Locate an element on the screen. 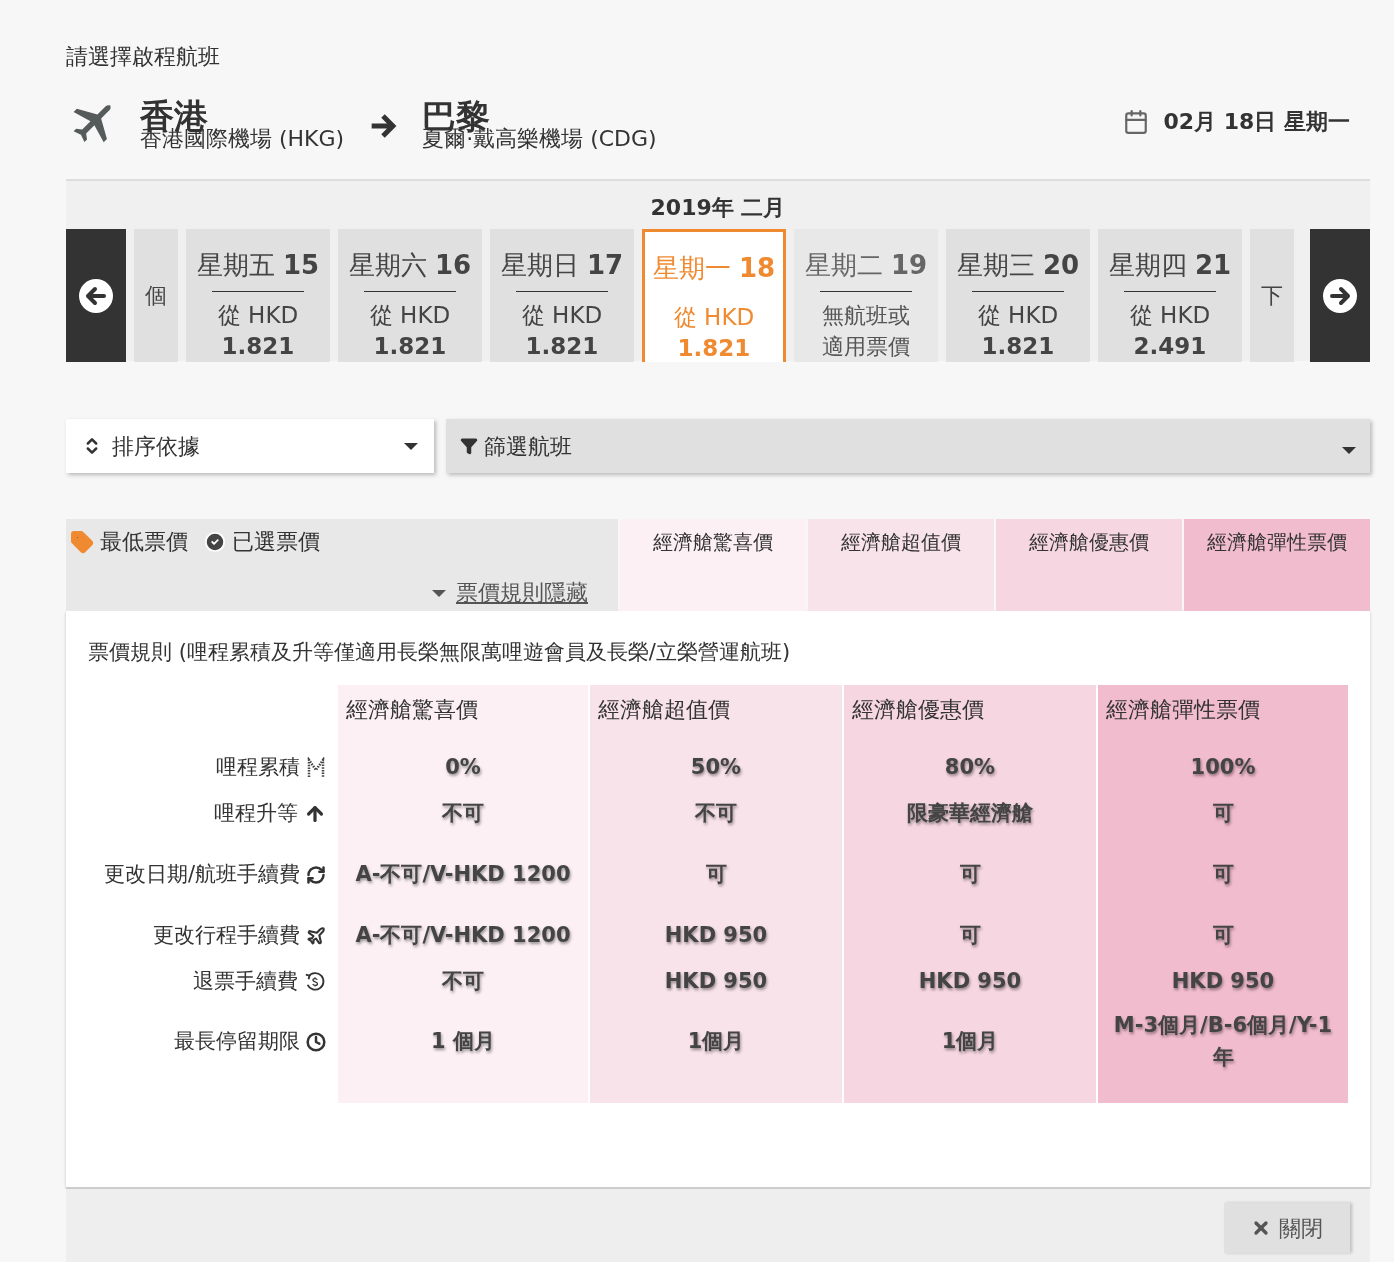  fare-rules-title: 票價規則 (哩程累積及升等僅適用長榮無限萬哩遊會員及長榮/立榮營運航班) is located at coordinates (440, 652).